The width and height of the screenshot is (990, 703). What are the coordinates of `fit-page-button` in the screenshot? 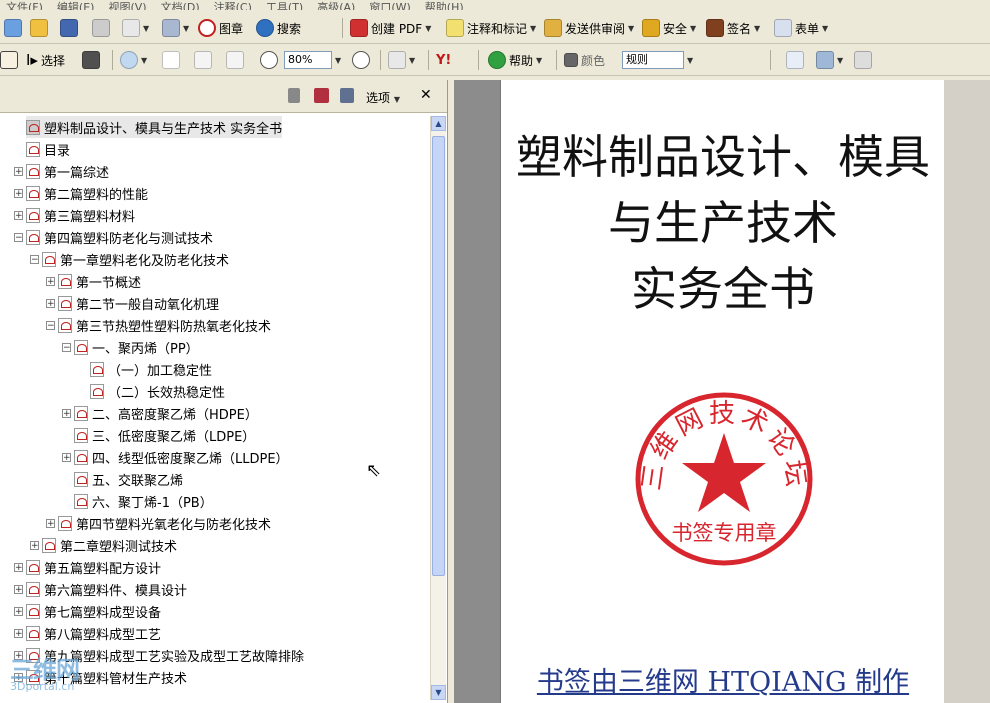 It's located at (203, 60).